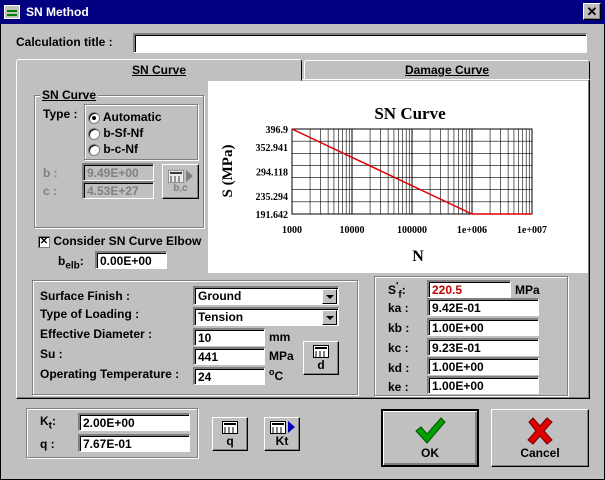 The height and width of the screenshot is (480, 605). Describe the element at coordinates (292, 230) in the screenshot. I see `chart-x-tick-label: 1000` at that location.